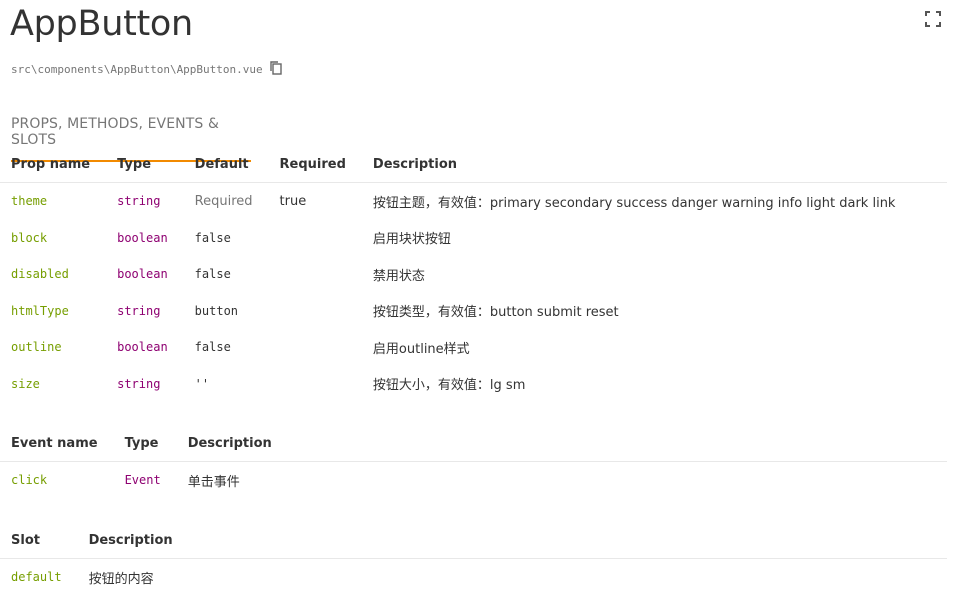 The image size is (956, 605). What do you see at coordinates (421, 349) in the screenshot?
I see `prop-description: 启用outline样式` at bounding box center [421, 349].